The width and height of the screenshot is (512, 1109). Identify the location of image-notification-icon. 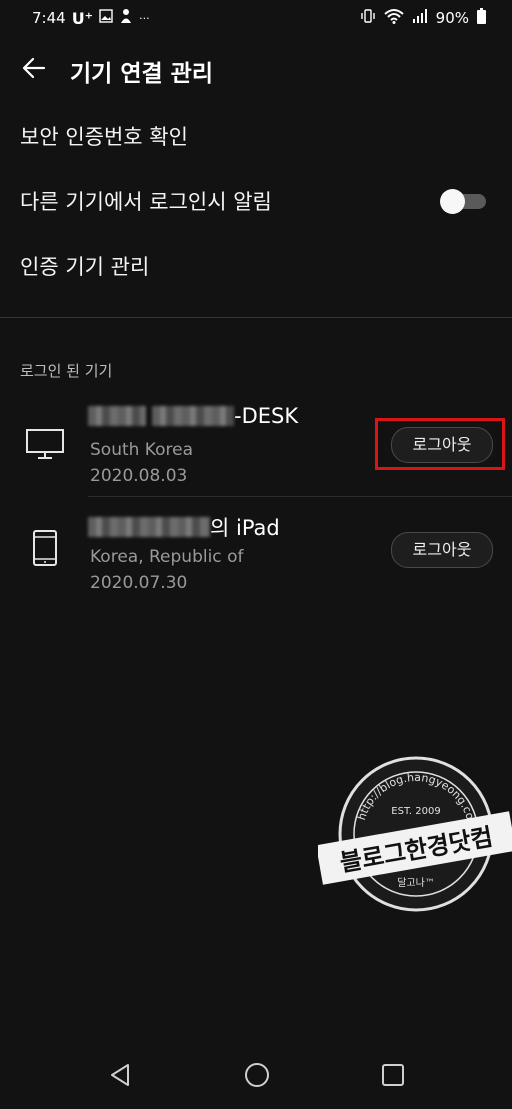
(106, 18).